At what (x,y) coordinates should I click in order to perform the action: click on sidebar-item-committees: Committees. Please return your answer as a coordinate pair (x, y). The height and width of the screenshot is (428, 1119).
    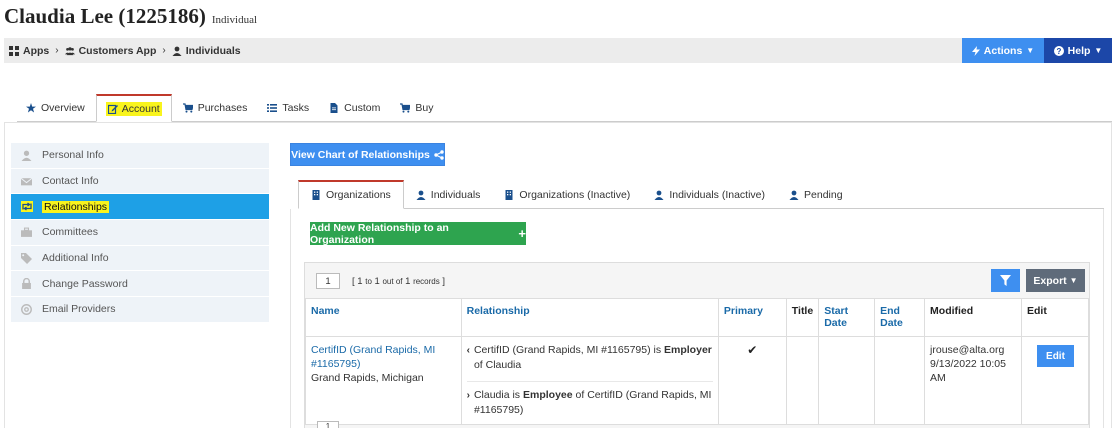
    Looking at the image, I should click on (140, 233).